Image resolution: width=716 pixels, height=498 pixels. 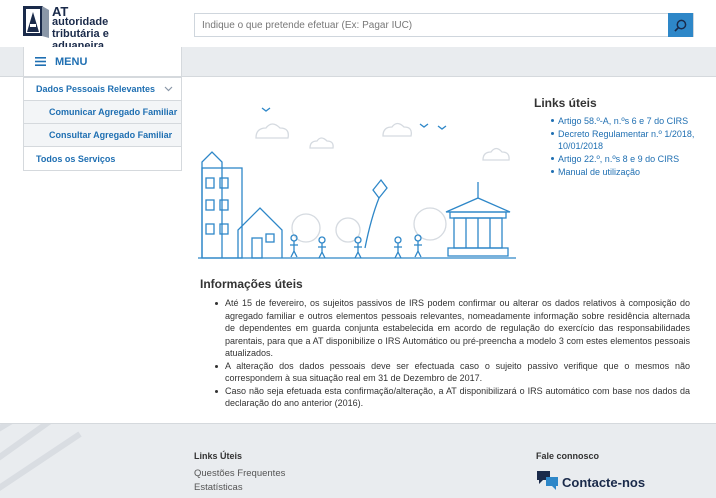 I want to click on sidebar-item-consultar: Consultar Agregado Familiar, so click(x=102, y=135).